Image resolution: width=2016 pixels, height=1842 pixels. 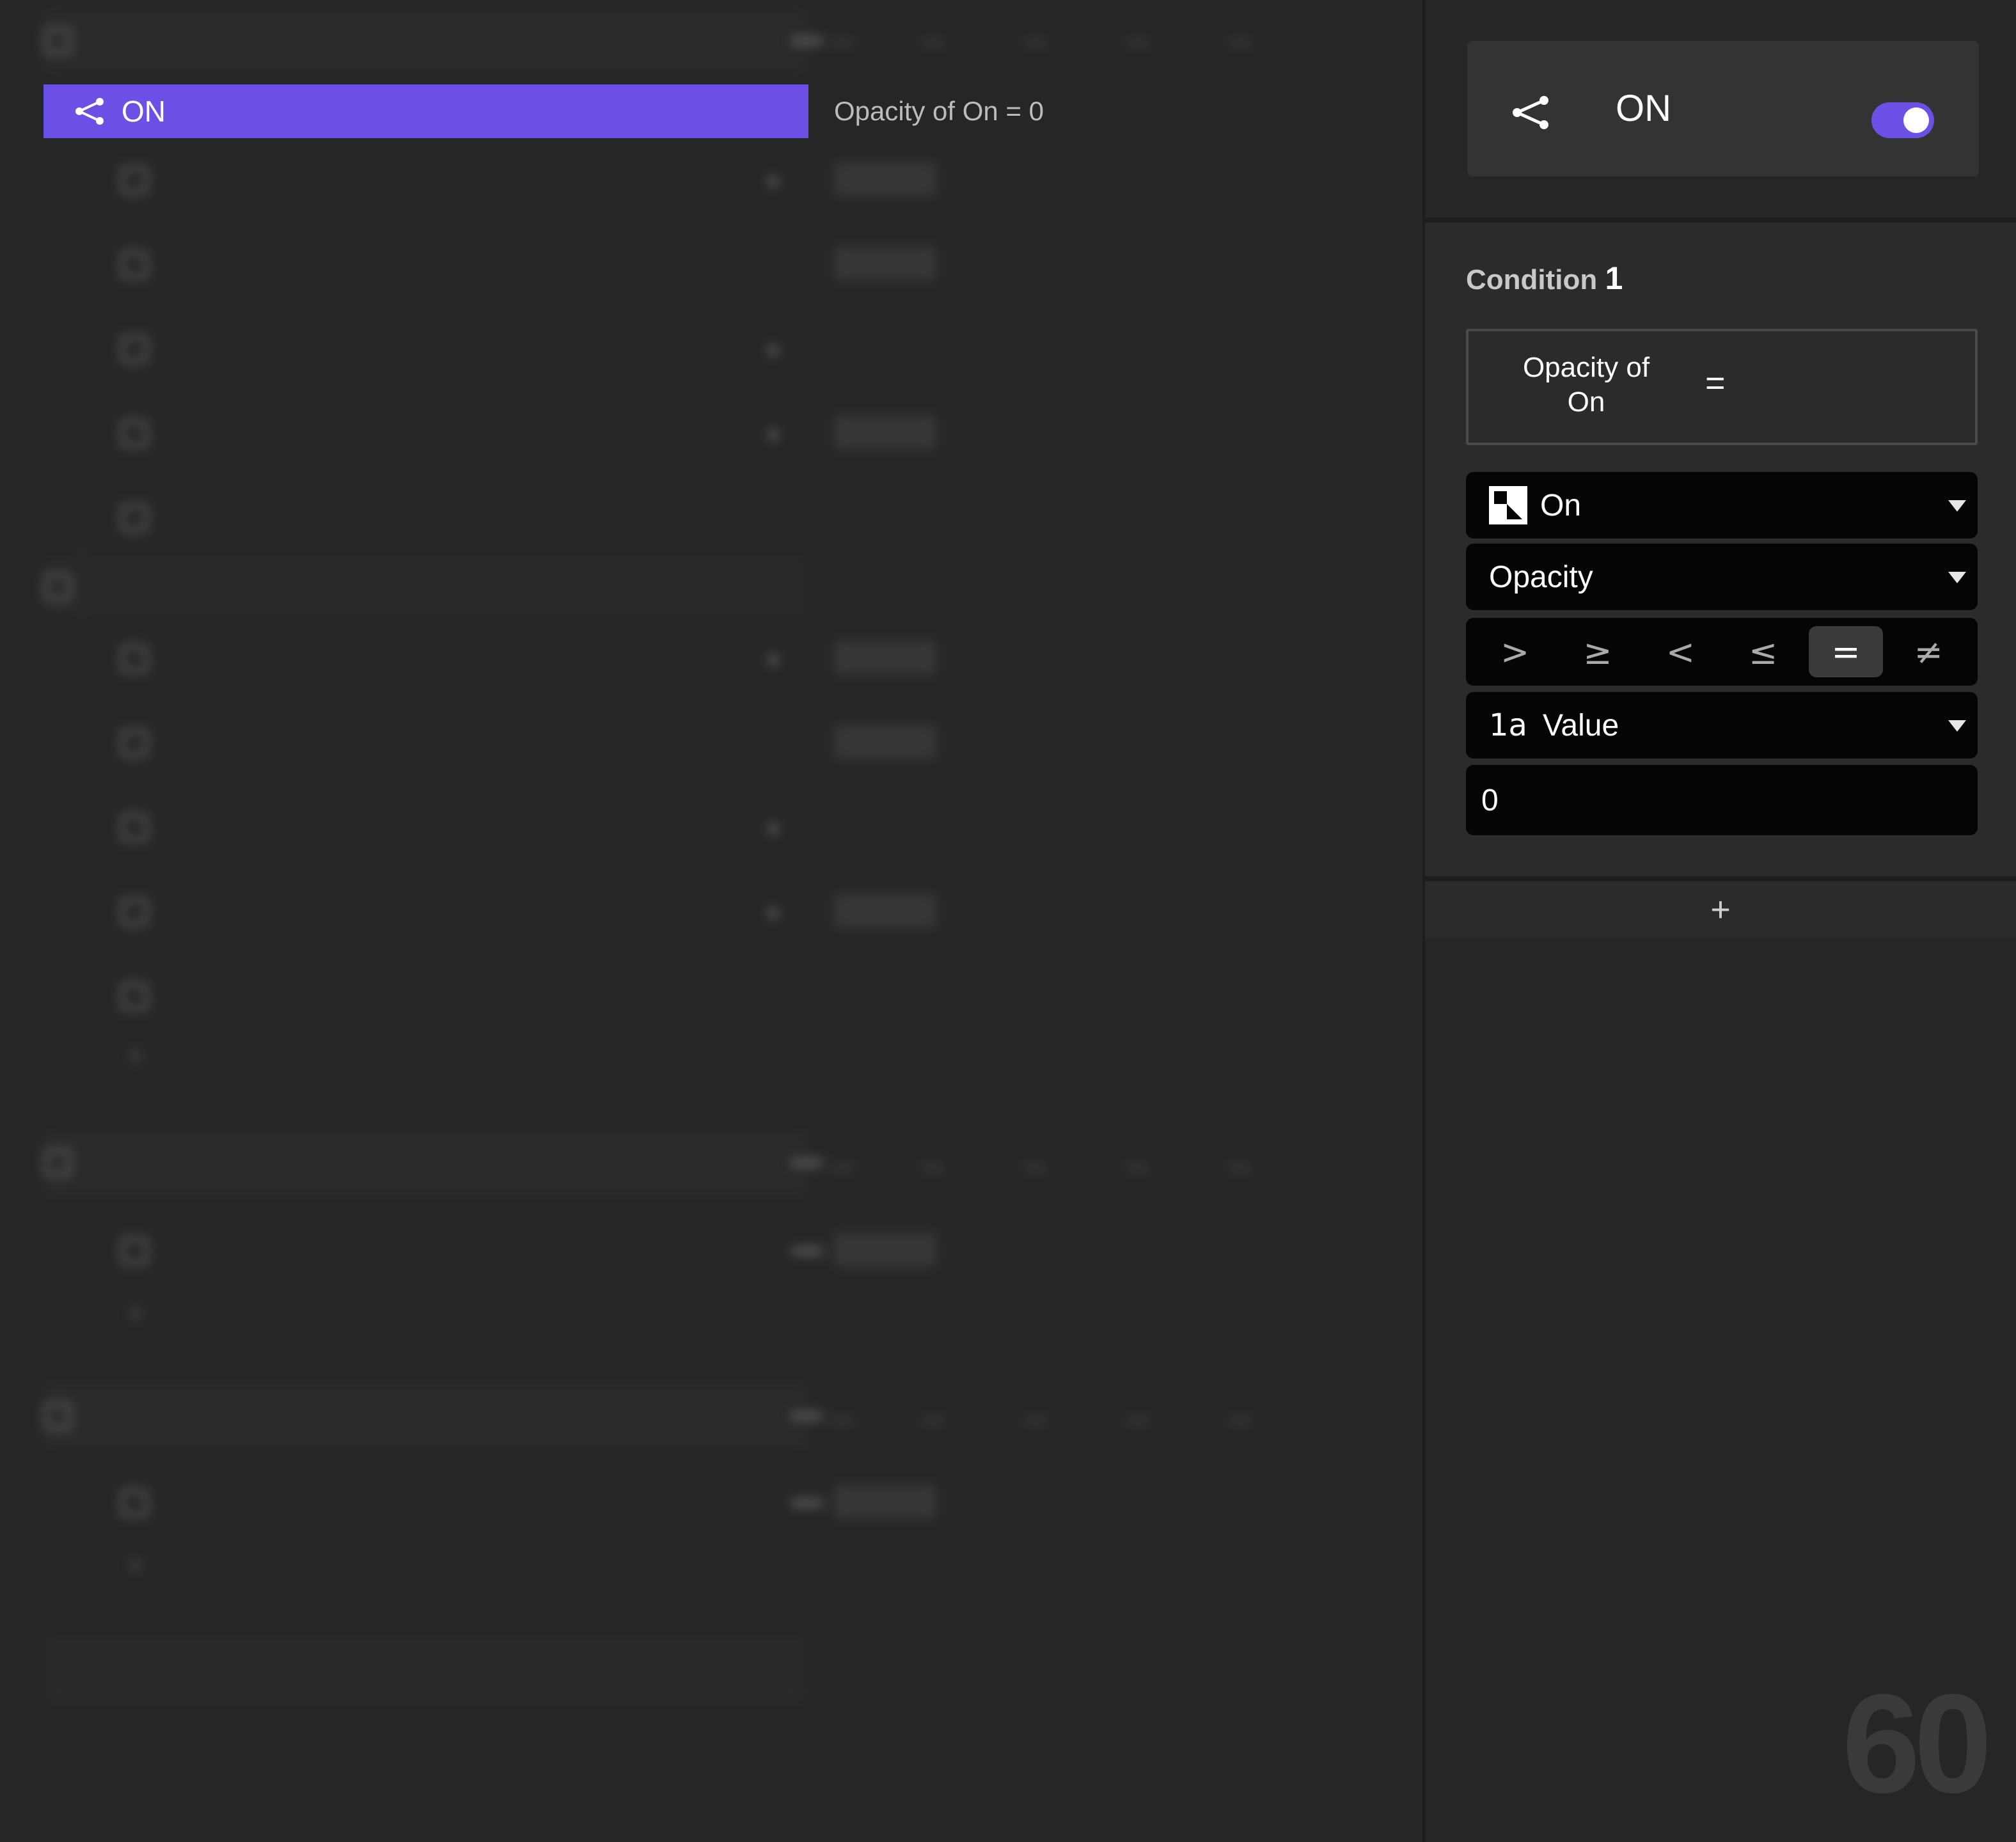 What do you see at coordinates (1508, 725) in the screenshot?
I see `value-type-icon: 1a` at bounding box center [1508, 725].